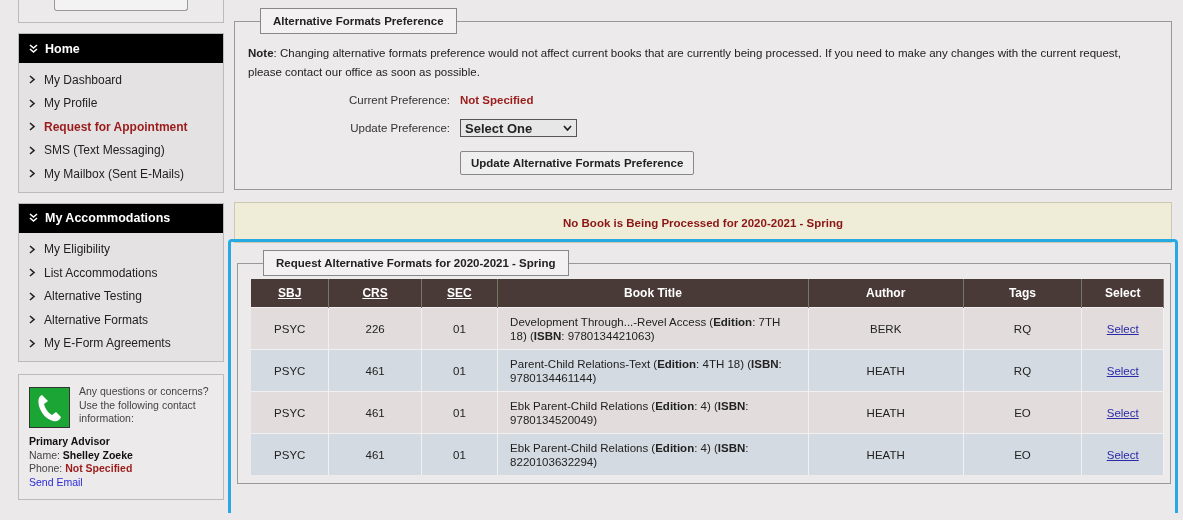  What do you see at coordinates (1022, 293) in the screenshot?
I see `column-header: Tags` at bounding box center [1022, 293].